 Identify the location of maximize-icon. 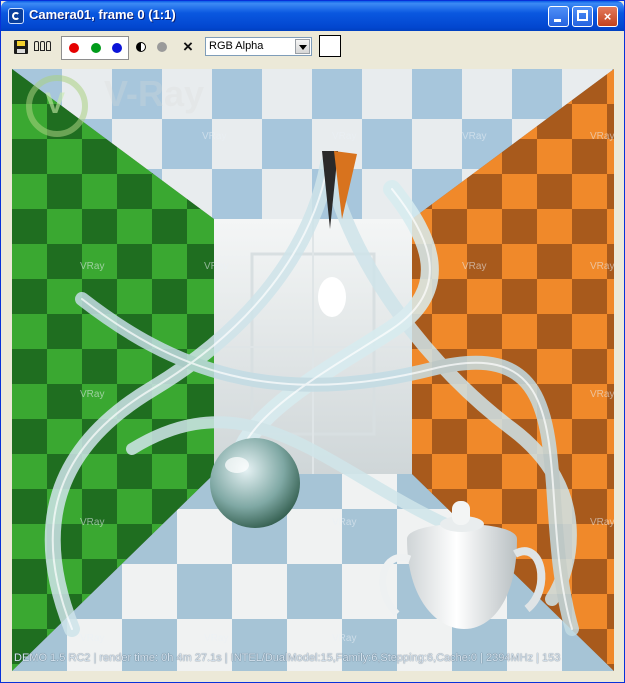
(582, 15).